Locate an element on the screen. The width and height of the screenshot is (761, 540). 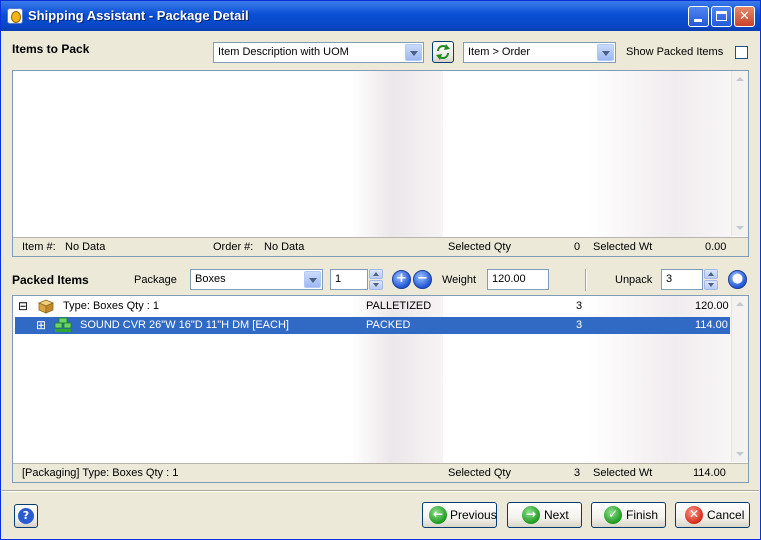
row-status: PALLETIZED is located at coordinates (399, 306).